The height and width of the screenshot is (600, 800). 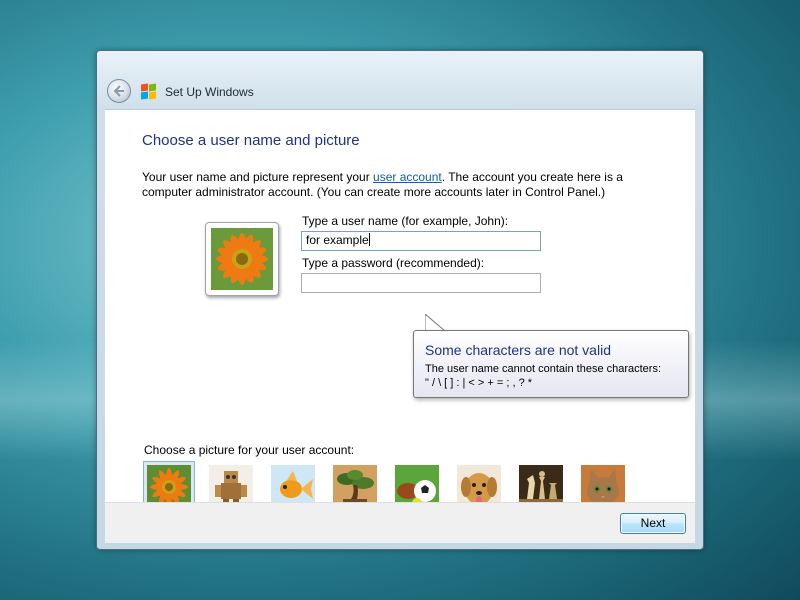 I want to click on windows-logo-icon, so click(x=149, y=91).